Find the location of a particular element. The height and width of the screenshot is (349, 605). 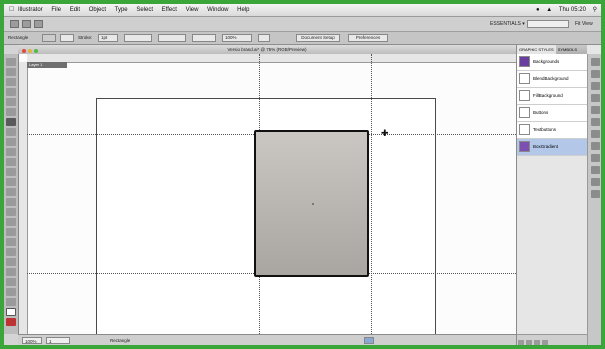

status-bar: 100% 1 Rectangle is located at coordinates (267, 339).